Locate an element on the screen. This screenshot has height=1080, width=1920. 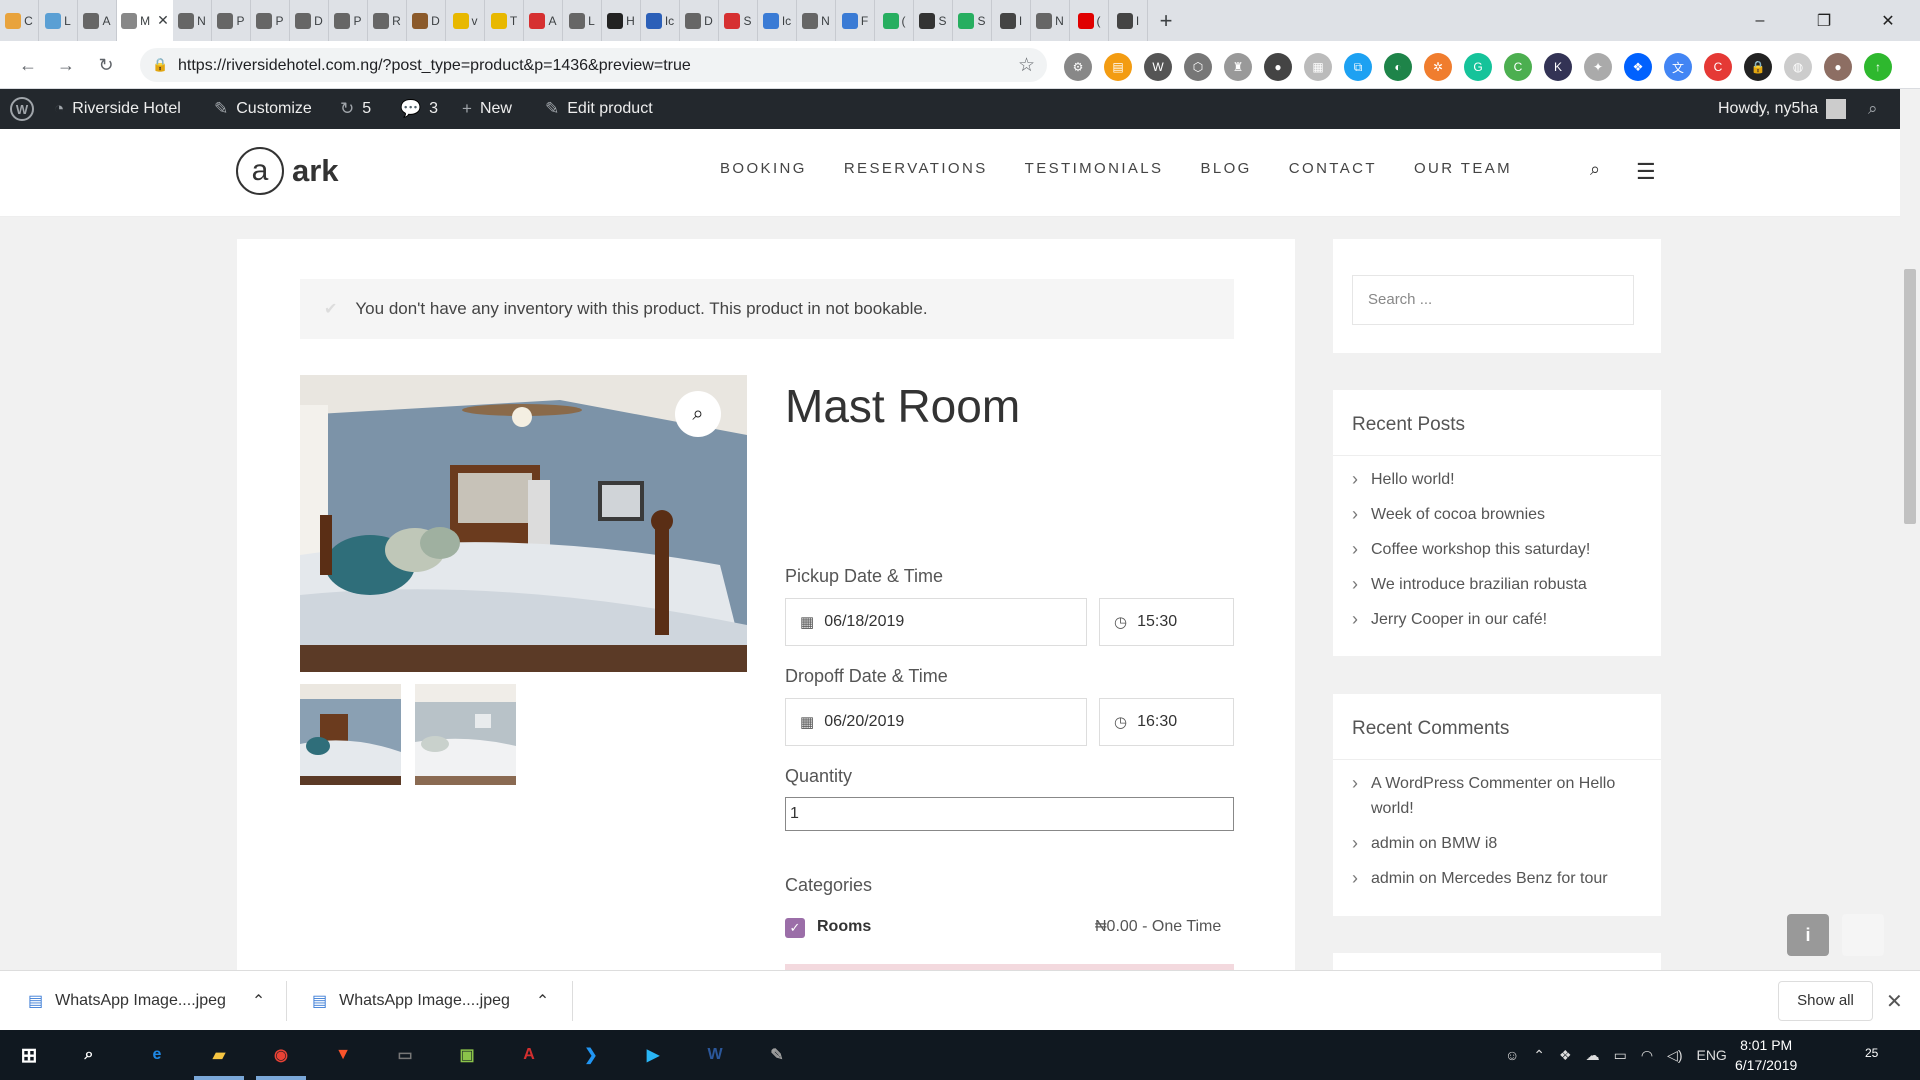
edge-taskbar-icon: e is located at coordinates (157, 1055).